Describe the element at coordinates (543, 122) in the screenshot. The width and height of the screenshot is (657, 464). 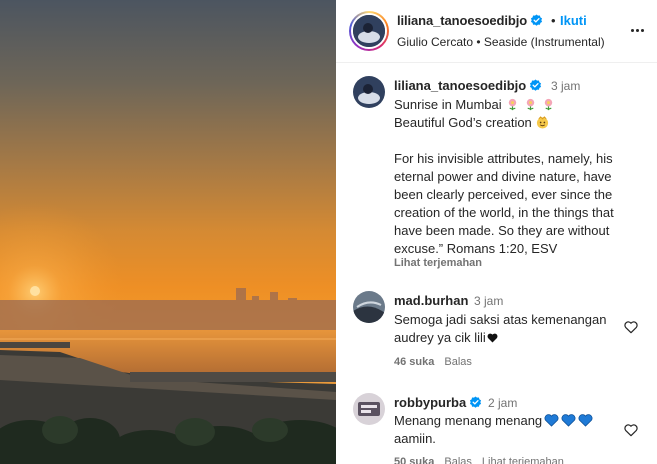
I see `smiling-face-emoji` at that location.